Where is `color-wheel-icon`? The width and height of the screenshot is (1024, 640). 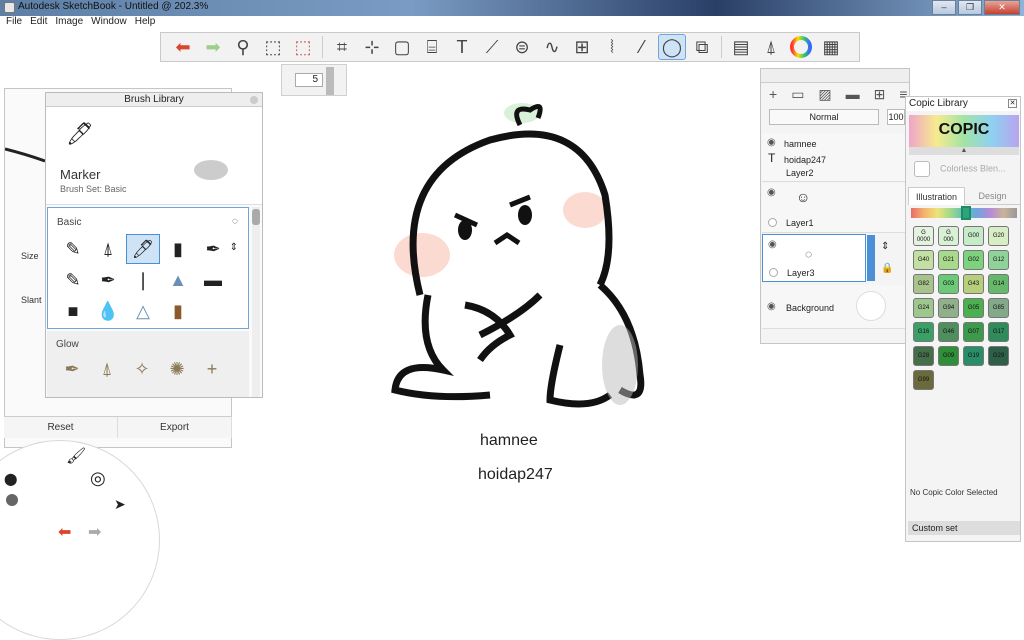
color-wheel-icon is located at coordinates (801, 47).